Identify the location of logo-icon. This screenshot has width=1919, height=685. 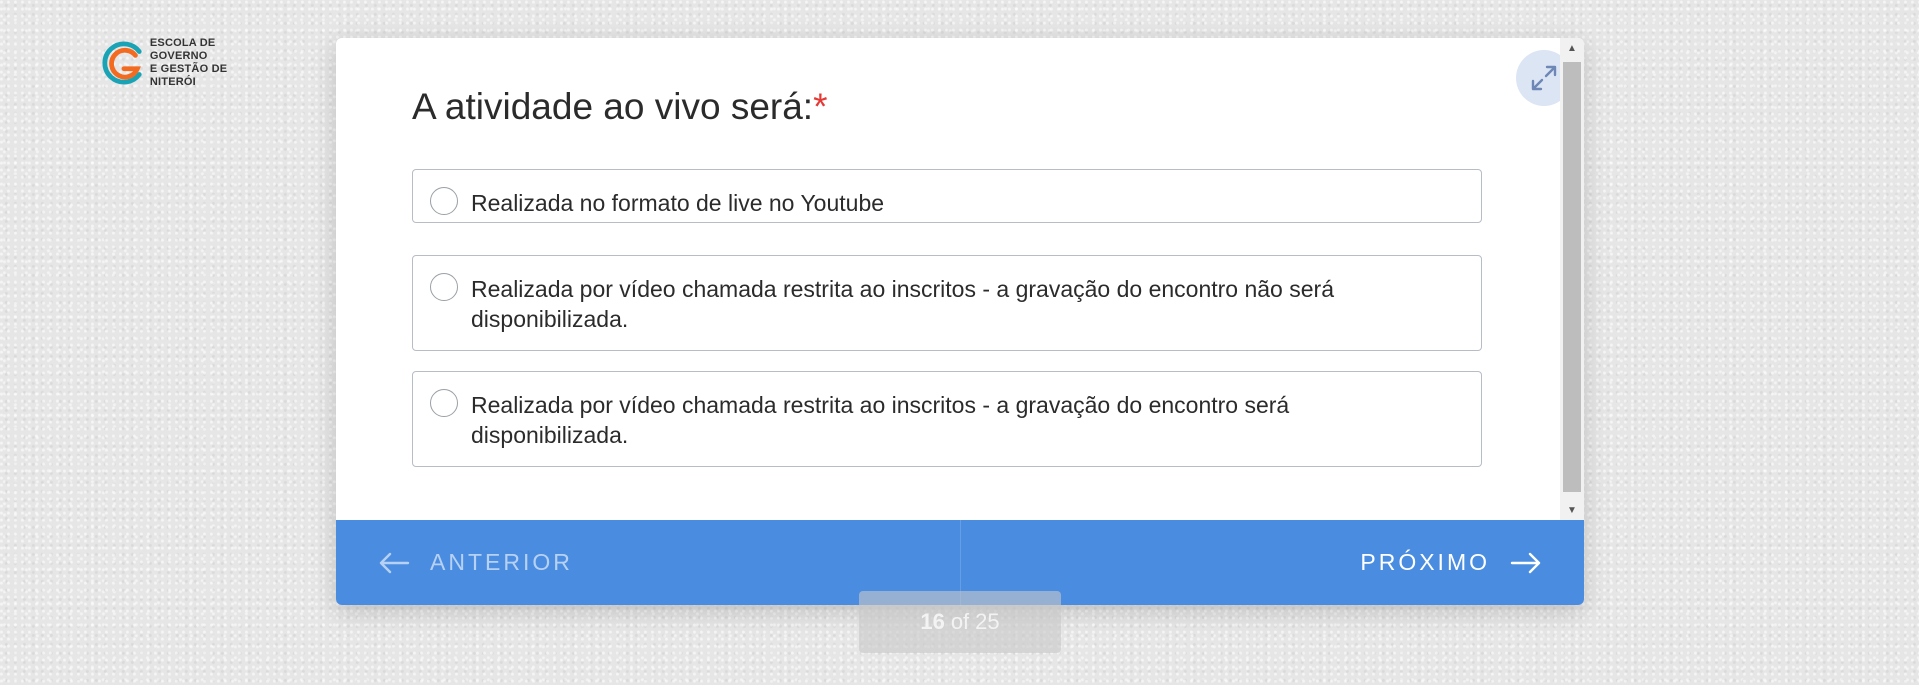
(122, 63).